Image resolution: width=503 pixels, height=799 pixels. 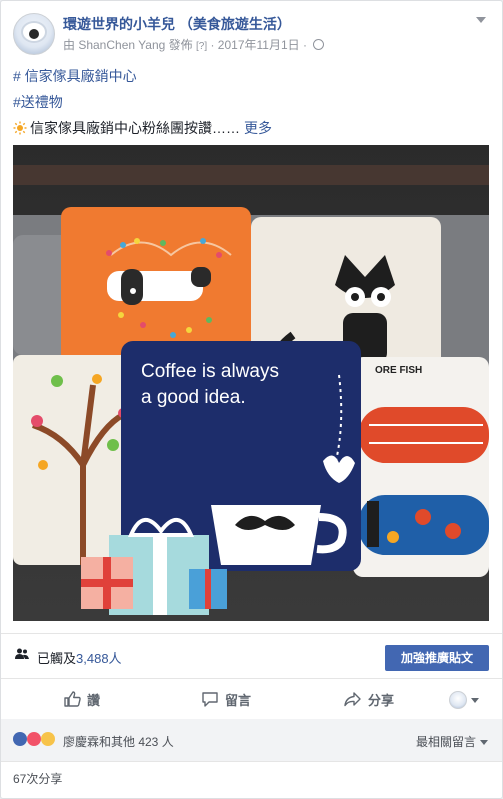 I want to click on sheep-face-icon, so click(x=34, y=34).